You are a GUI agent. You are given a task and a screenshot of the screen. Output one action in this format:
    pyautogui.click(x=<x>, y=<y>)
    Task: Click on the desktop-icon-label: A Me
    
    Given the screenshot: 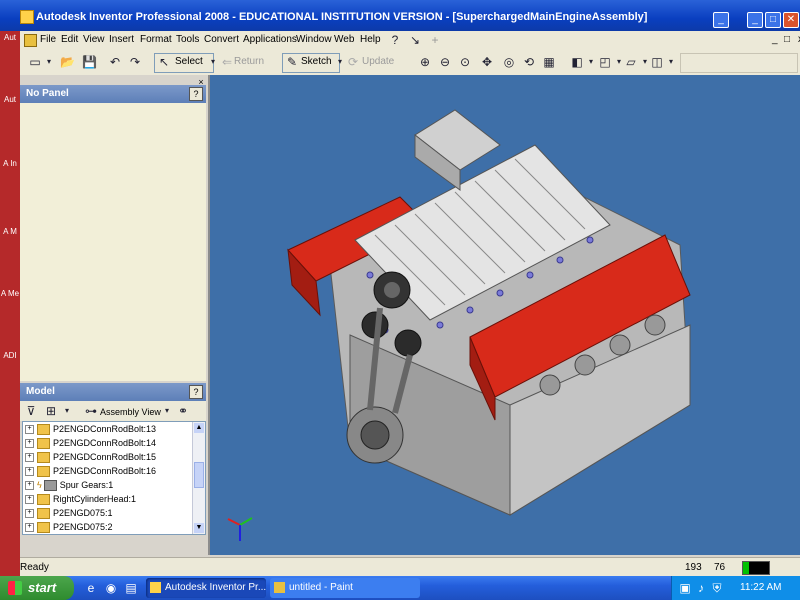 What is the action you would take?
    pyautogui.click(x=10, y=293)
    